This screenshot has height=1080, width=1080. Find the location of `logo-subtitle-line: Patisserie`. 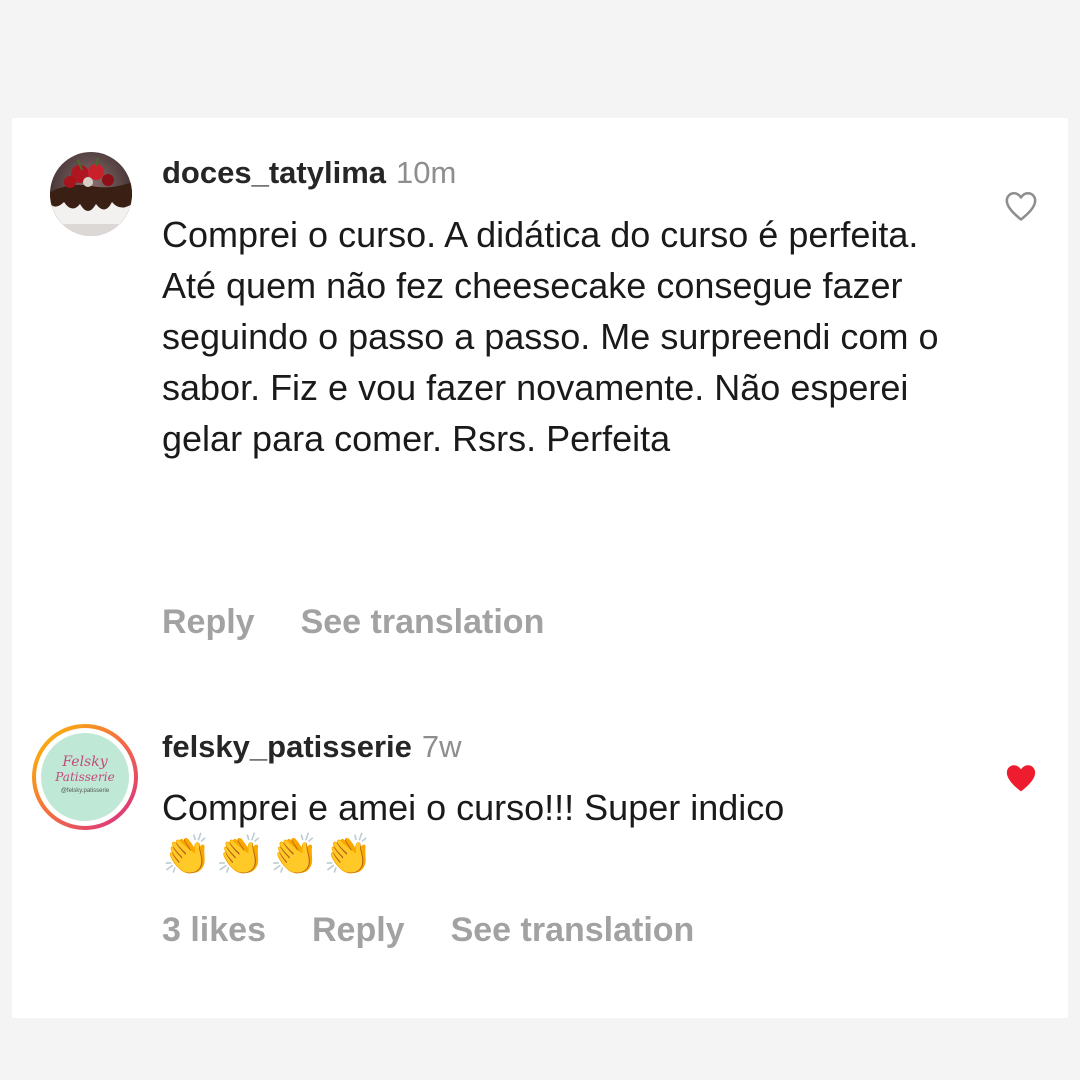

logo-subtitle-line: Patisserie is located at coordinates (85, 777).